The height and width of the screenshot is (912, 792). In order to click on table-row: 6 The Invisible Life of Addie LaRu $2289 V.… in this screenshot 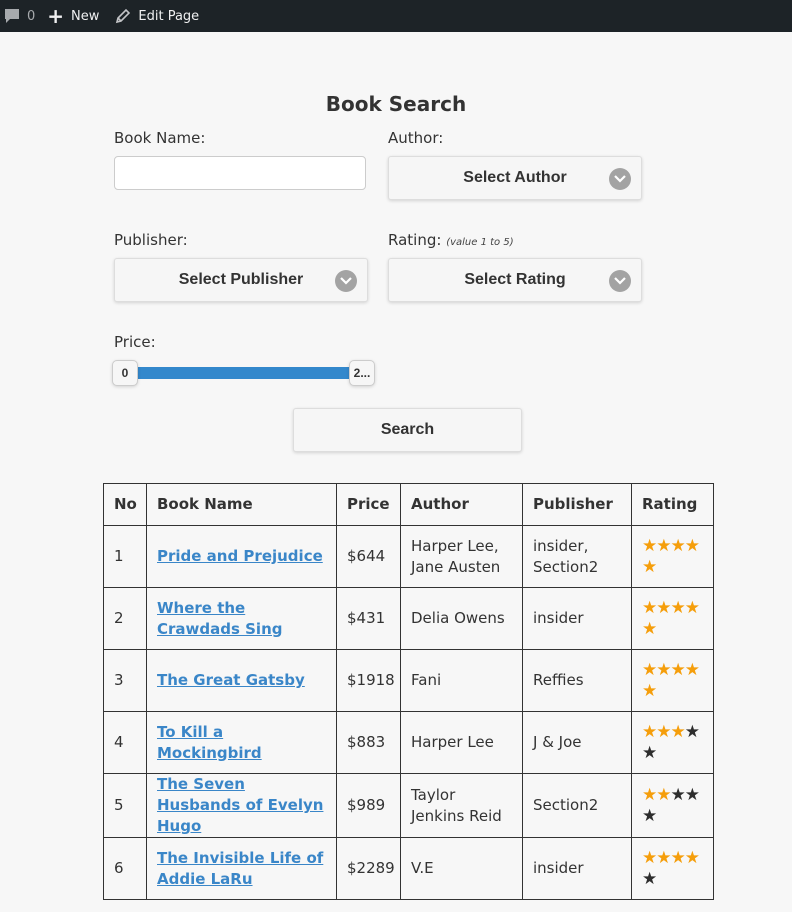, I will do `click(408, 868)`.